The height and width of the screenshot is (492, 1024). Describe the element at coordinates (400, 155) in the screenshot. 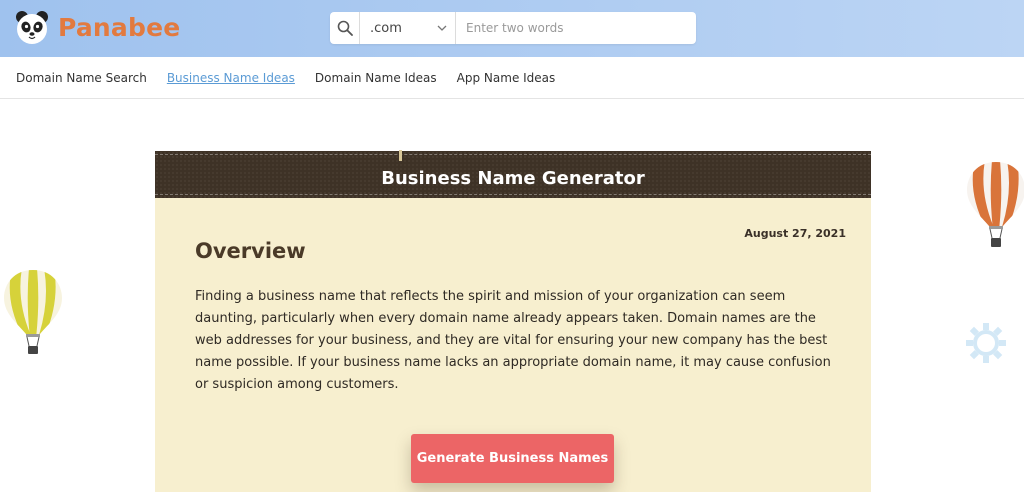

I see `hanging-rope` at that location.